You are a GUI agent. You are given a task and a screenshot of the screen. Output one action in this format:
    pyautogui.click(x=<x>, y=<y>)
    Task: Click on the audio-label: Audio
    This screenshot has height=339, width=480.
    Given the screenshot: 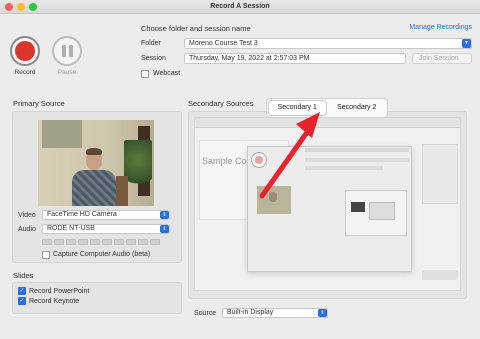 What is the action you would take?
    pyautogui.click(x=27, y=229)
    